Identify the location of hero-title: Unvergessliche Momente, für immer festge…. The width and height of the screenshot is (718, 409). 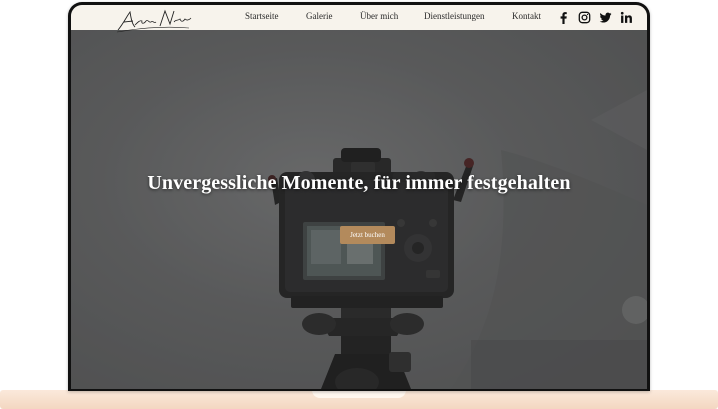
(359, 183).